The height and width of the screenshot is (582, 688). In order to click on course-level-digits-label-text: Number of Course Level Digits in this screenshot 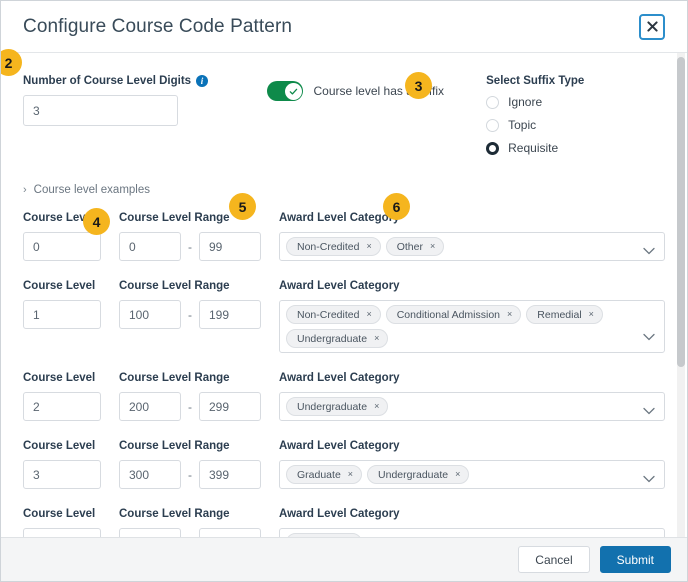, I will do `click(107, 81)`.